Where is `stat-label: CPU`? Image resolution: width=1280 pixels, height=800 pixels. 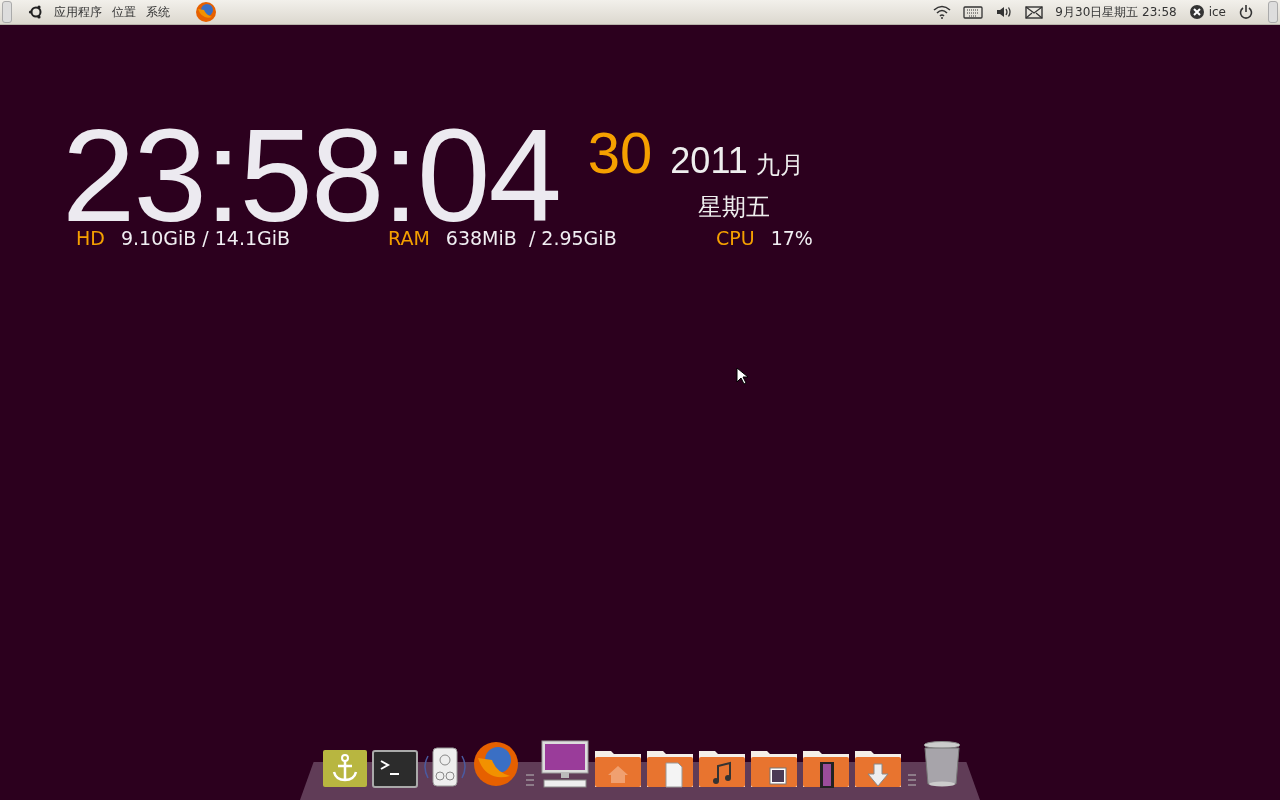
stat-label: CPU is located at coordinates (735, 238).